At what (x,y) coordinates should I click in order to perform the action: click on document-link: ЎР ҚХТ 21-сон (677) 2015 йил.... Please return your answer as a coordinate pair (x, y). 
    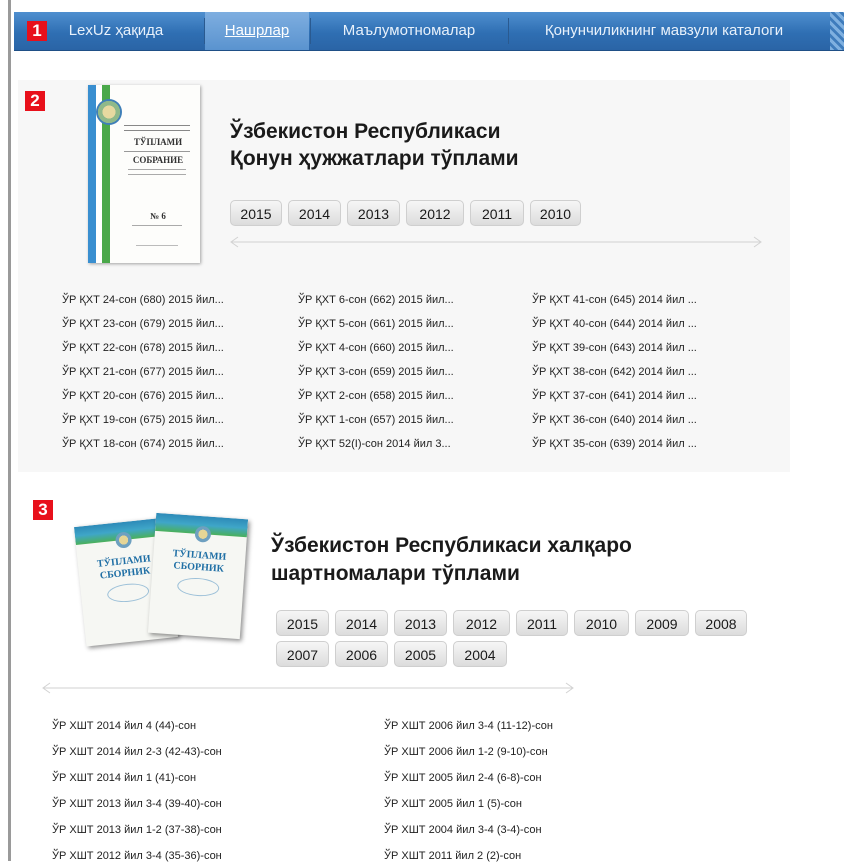
    Looking at the image, I should click on (143, 372).